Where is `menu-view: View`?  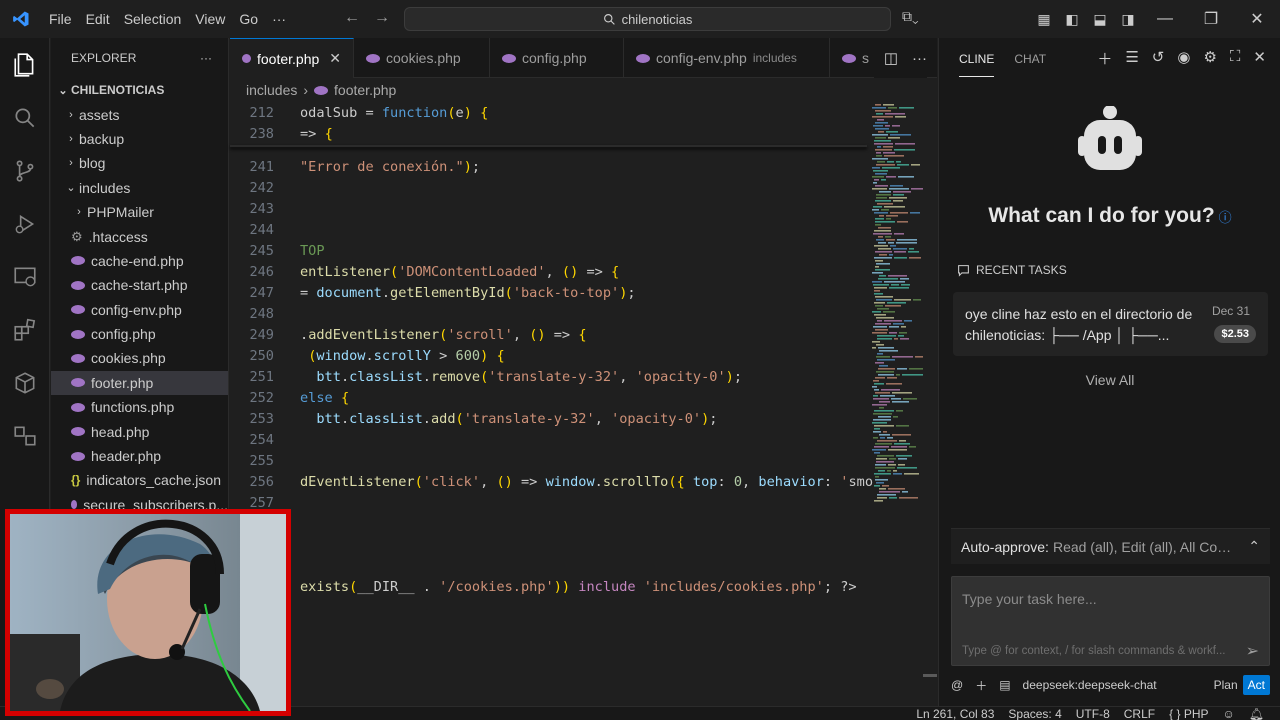 menu-view: View is located at coordinates (210, 19).